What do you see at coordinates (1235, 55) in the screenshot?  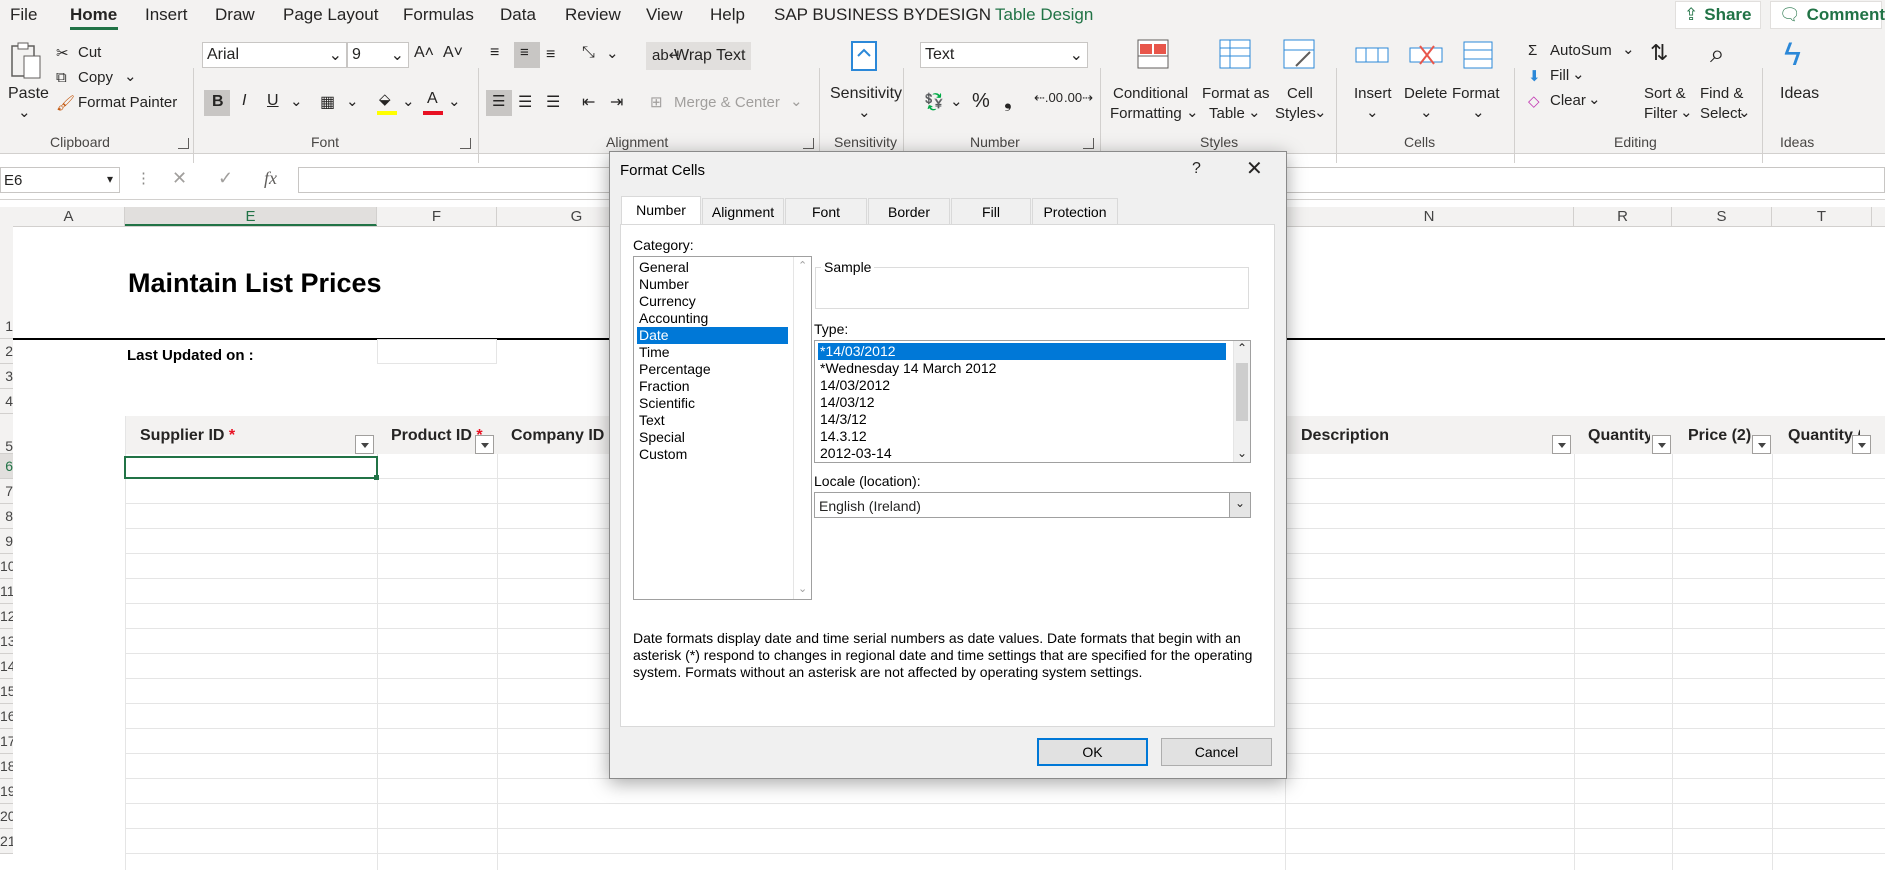 I see `format-as-table-icon` at bounding box center [1235, 55].